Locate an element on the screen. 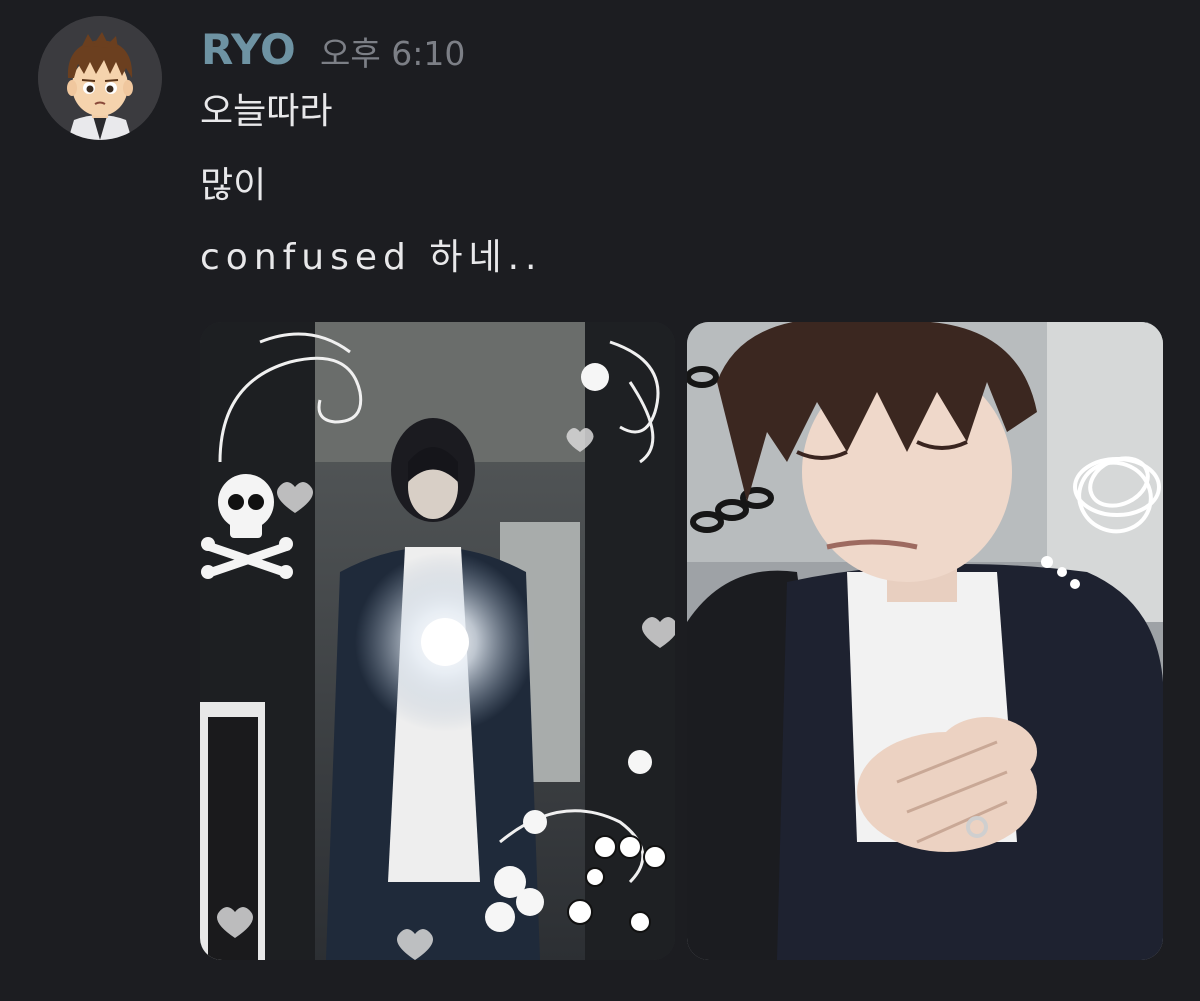 The width and height of the screenshot is (1200, 1001). message-line: confused 하네.. is located at coordinates (371, 257).